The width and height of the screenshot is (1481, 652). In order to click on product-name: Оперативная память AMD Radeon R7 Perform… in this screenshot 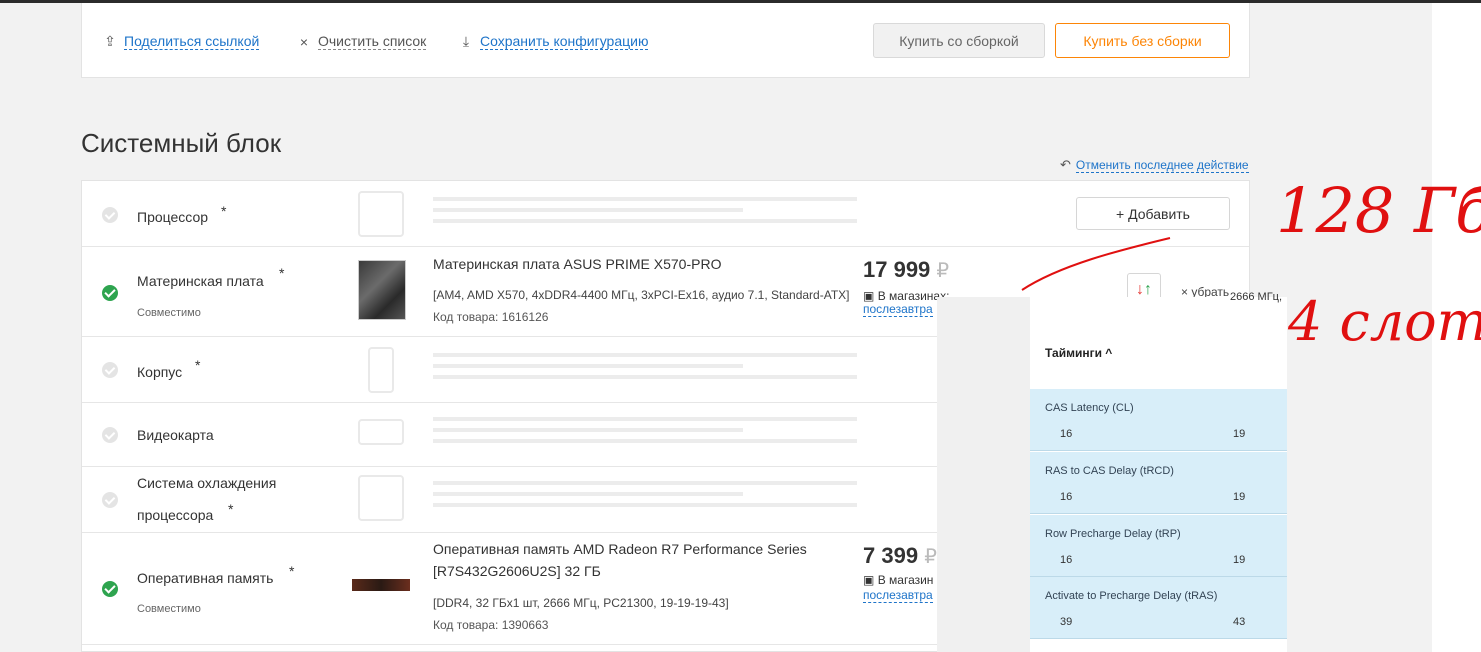, I will do `click(620, 549)`.